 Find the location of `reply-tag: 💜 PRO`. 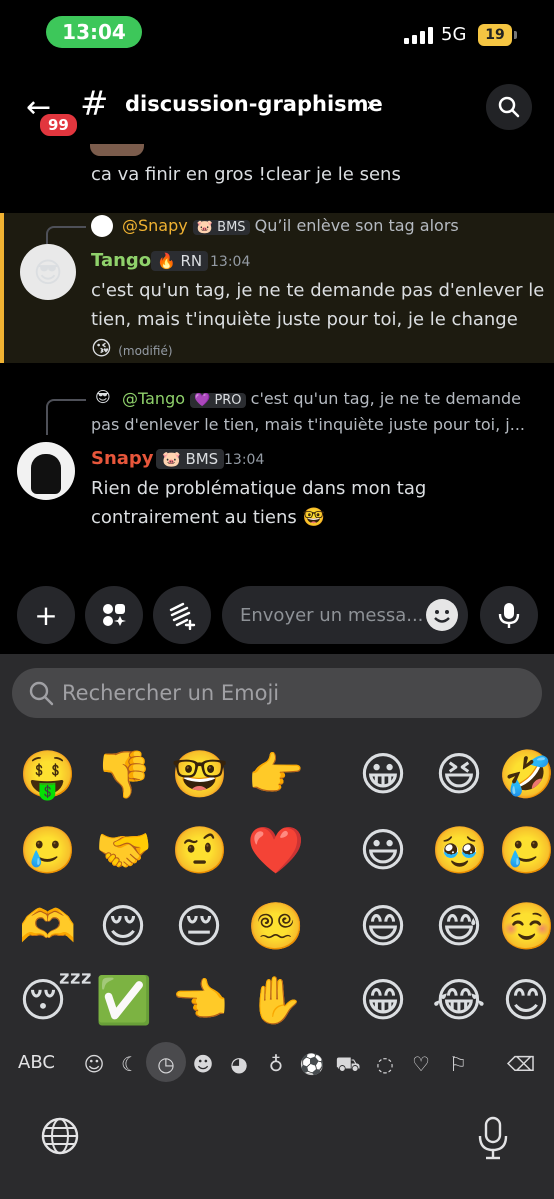

reply-tag: 💜 PRO is located at coordinates (218, 400).